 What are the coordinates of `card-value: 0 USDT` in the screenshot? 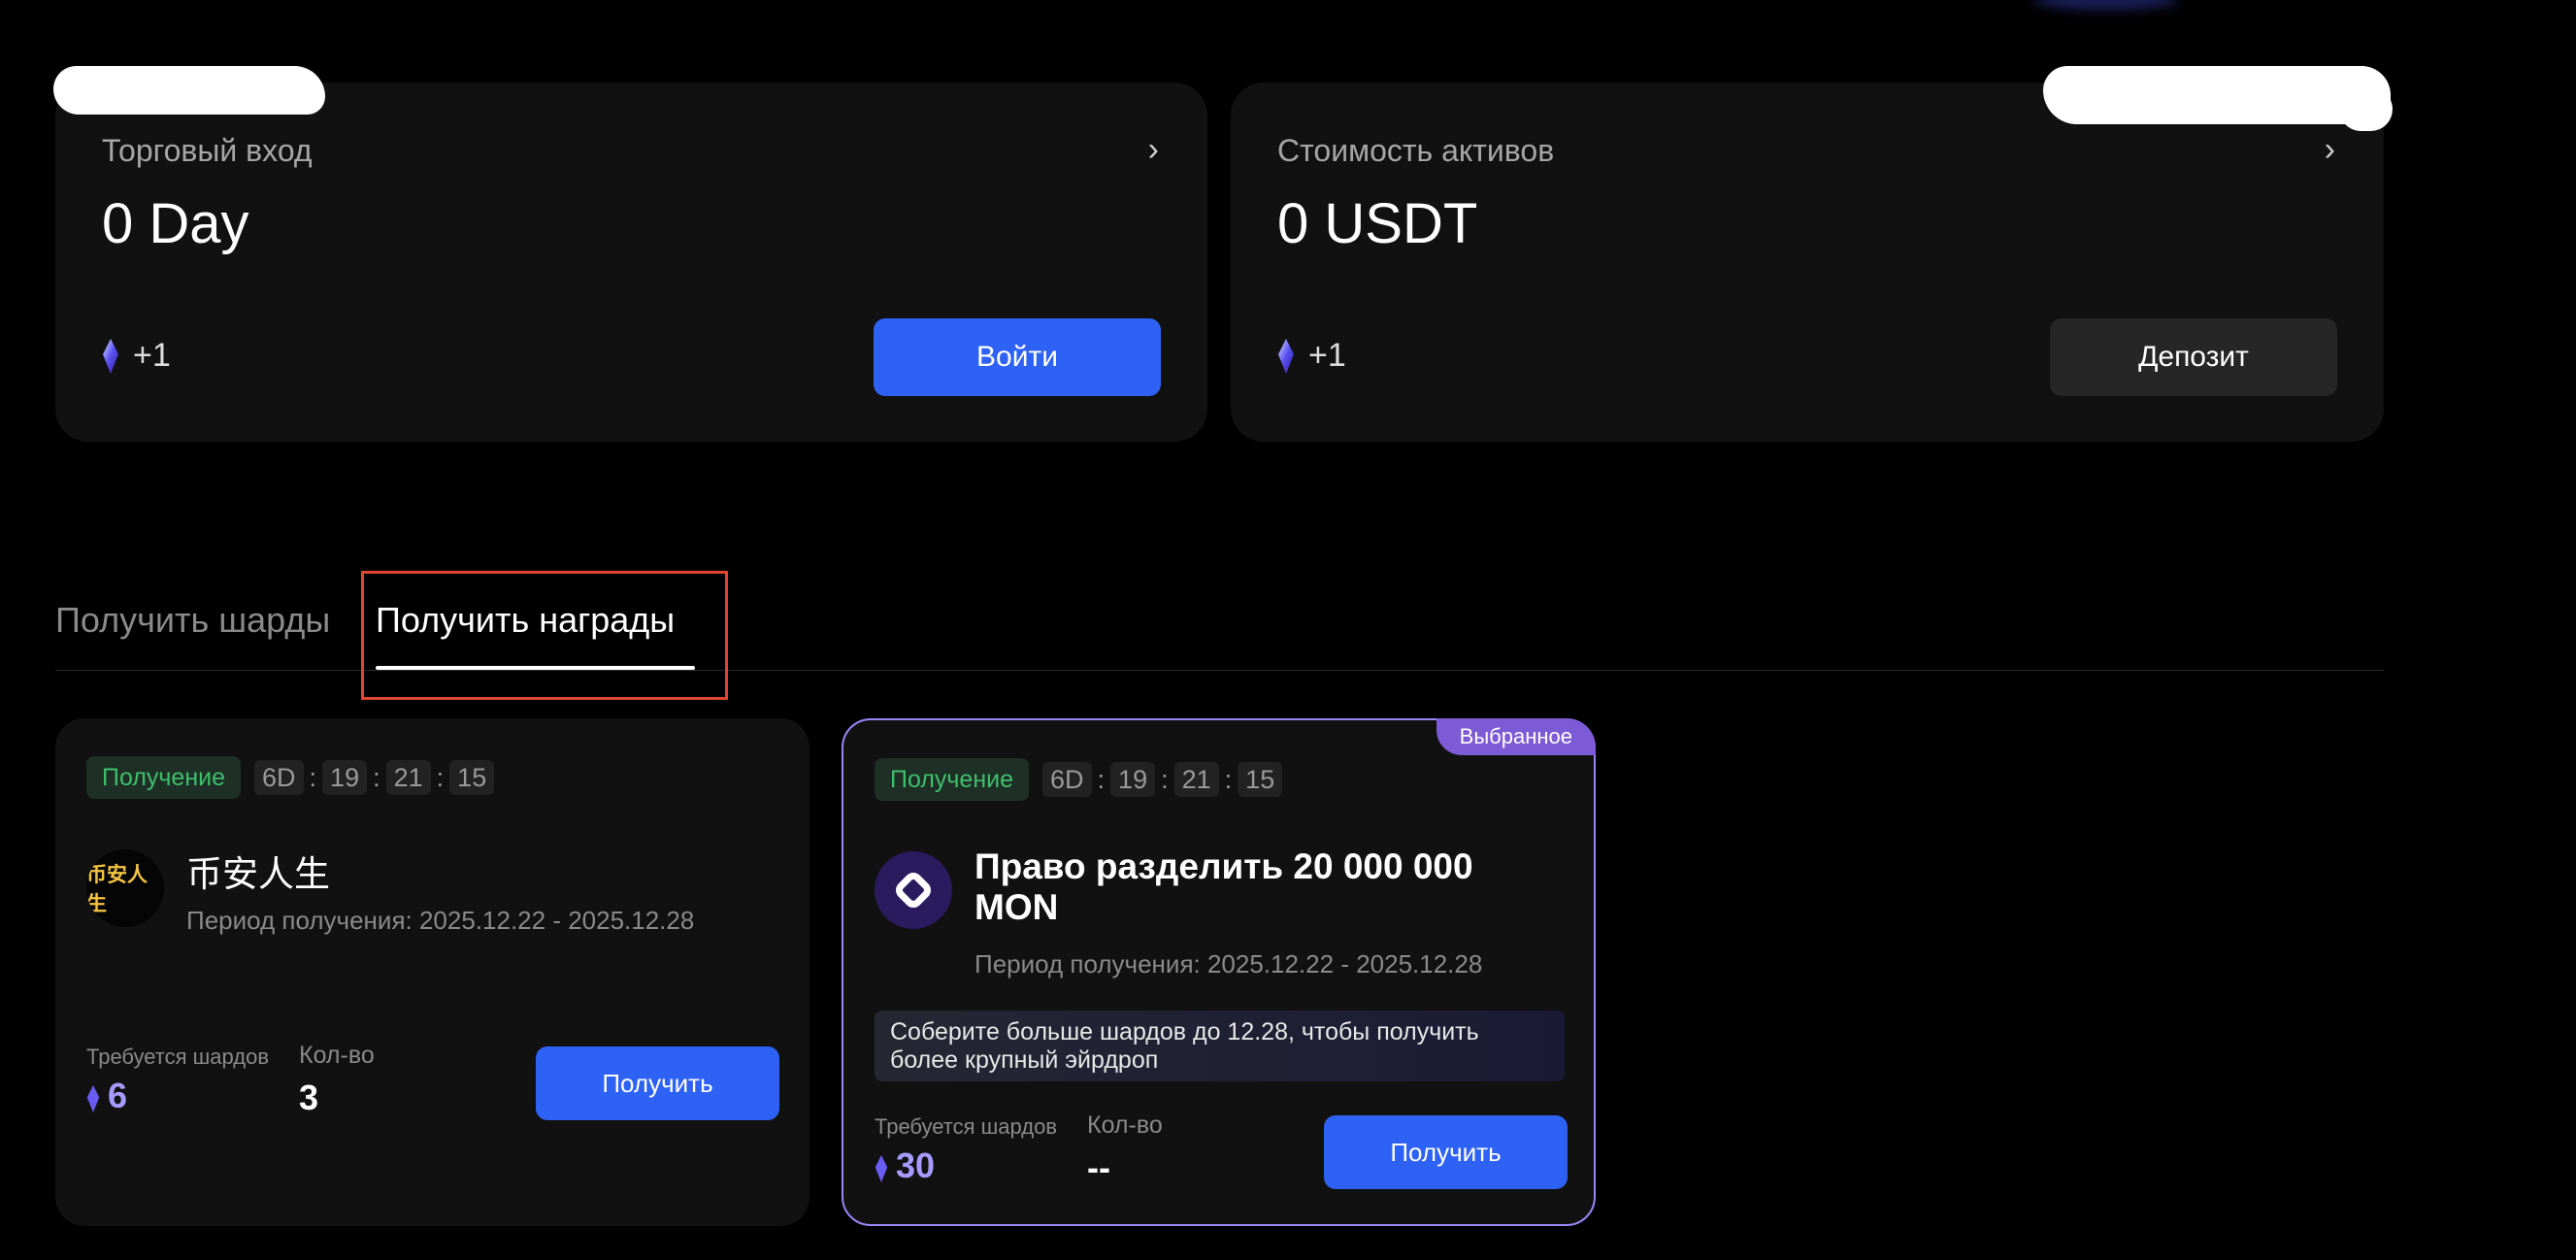 It's located at (1377, 223).